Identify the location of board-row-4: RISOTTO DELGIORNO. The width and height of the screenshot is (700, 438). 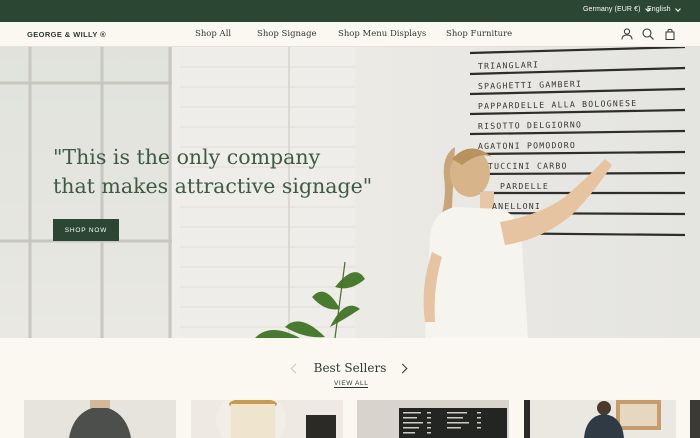
(530, 125).